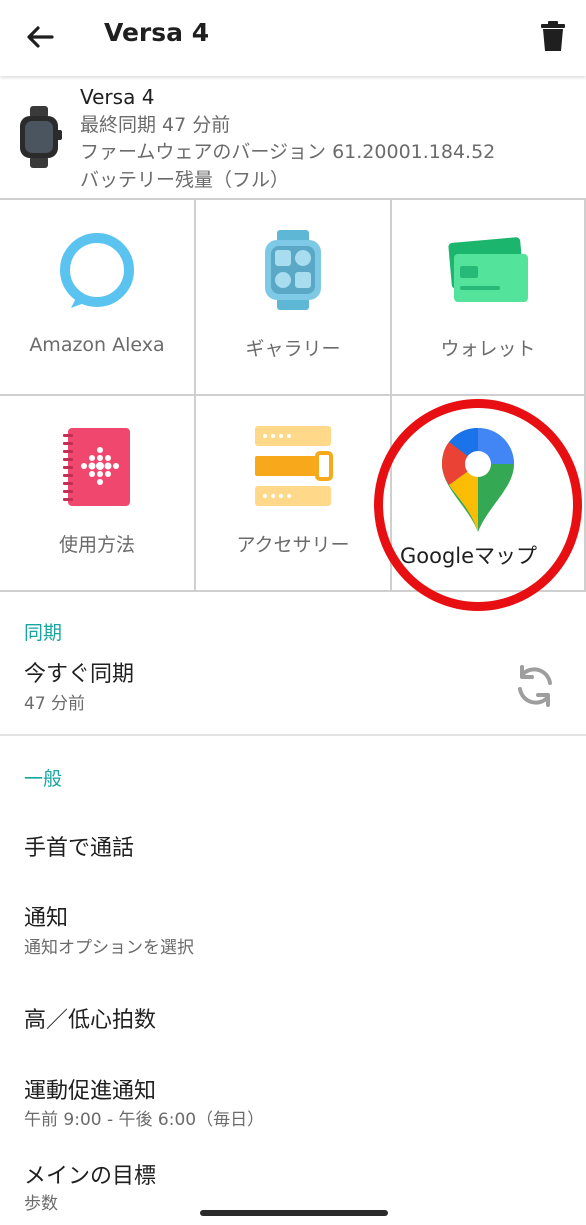 The image size is (586, 1225). I want to click on tile-accessories: アクセサリー, so click(294, 494).